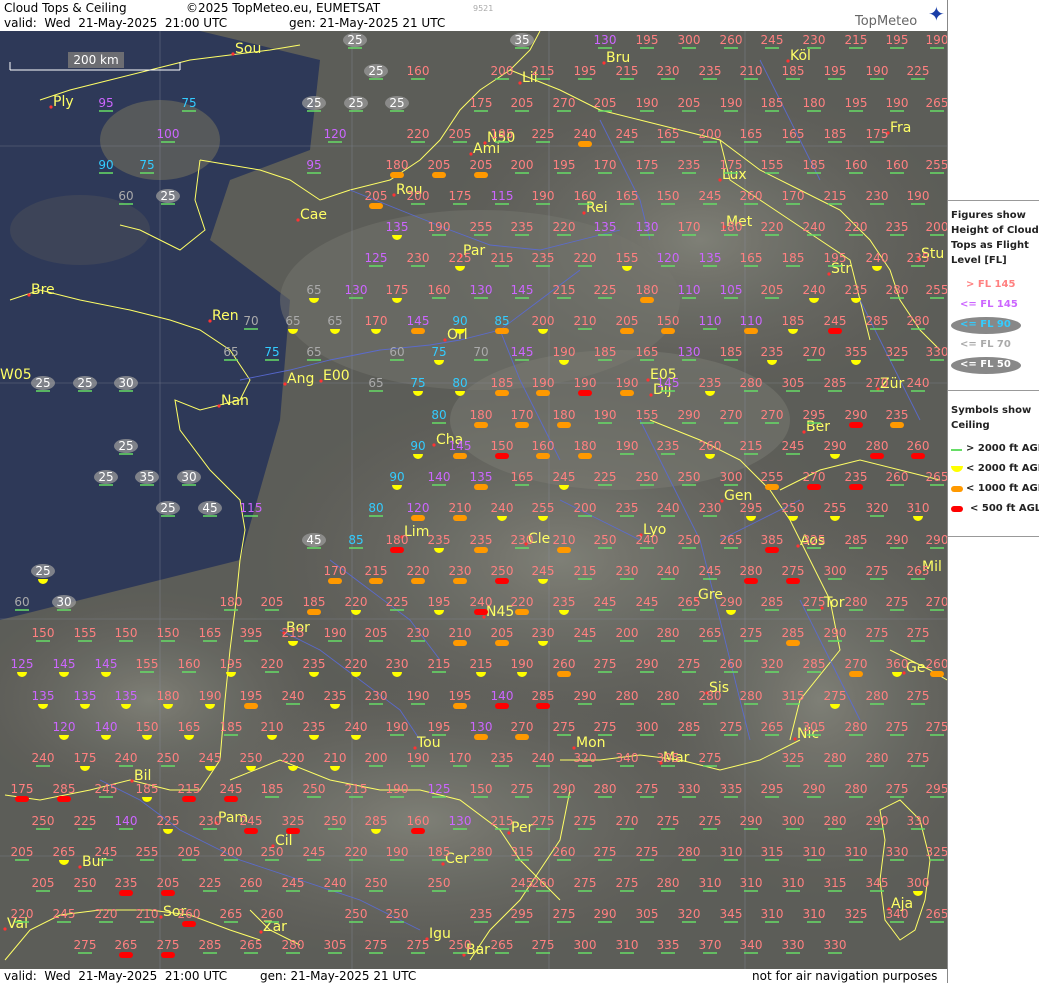 The image size is (1039, 983). Describe the element at coordinates (418, 196) in the screenshot. I see `cloud-top-value: 200` at that location.